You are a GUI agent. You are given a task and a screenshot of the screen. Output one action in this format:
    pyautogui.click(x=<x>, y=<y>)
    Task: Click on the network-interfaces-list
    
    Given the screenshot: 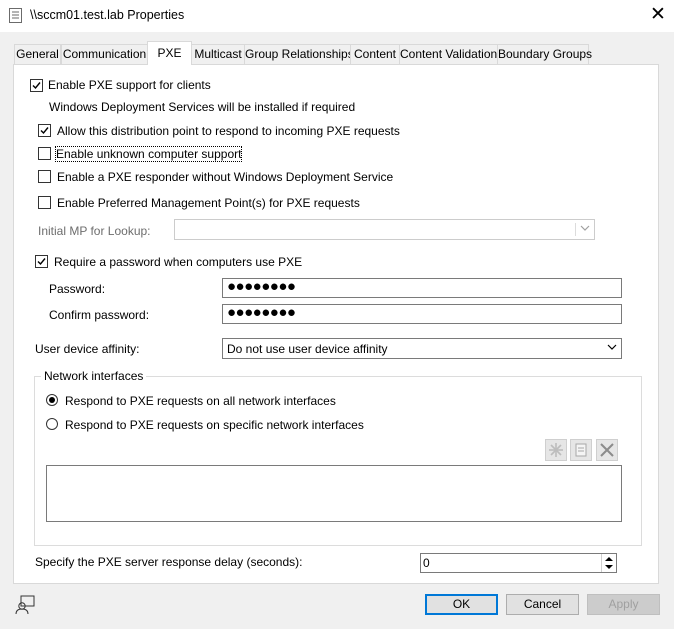 What is the action you would take?
    pyautogui.click(x=334, y=493)
    